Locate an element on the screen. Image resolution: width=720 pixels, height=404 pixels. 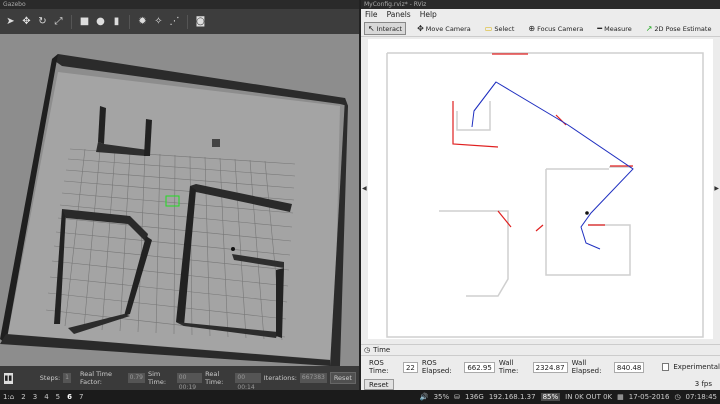
menu-bar: File Panels Help is located at coordinates (540, 15).